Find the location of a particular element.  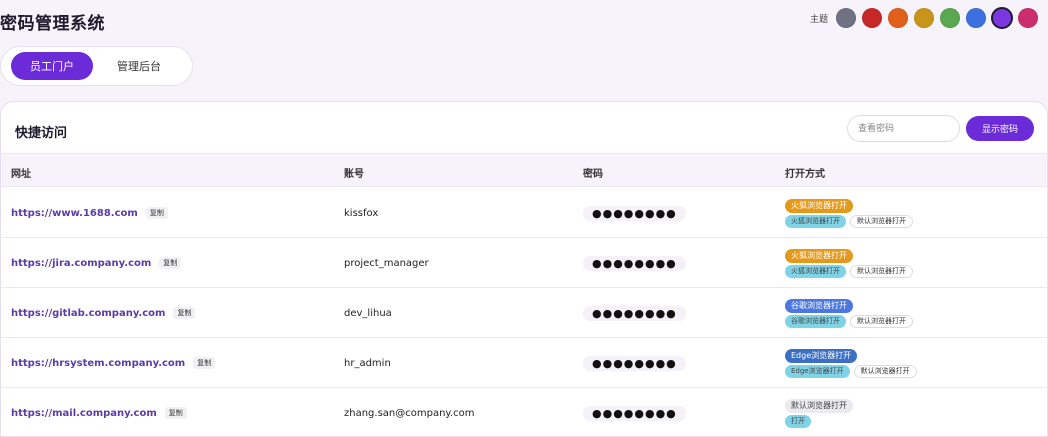

table-header: 网址 账号 密码 打开方式 is located at coordinates (524, 170).